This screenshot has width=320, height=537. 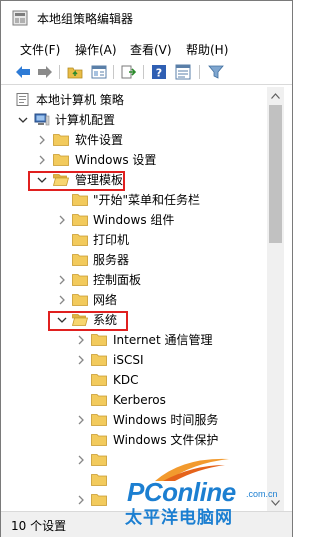 I want to click on tree-node-iscsi: iSCSI, so click(x=134, y=360).